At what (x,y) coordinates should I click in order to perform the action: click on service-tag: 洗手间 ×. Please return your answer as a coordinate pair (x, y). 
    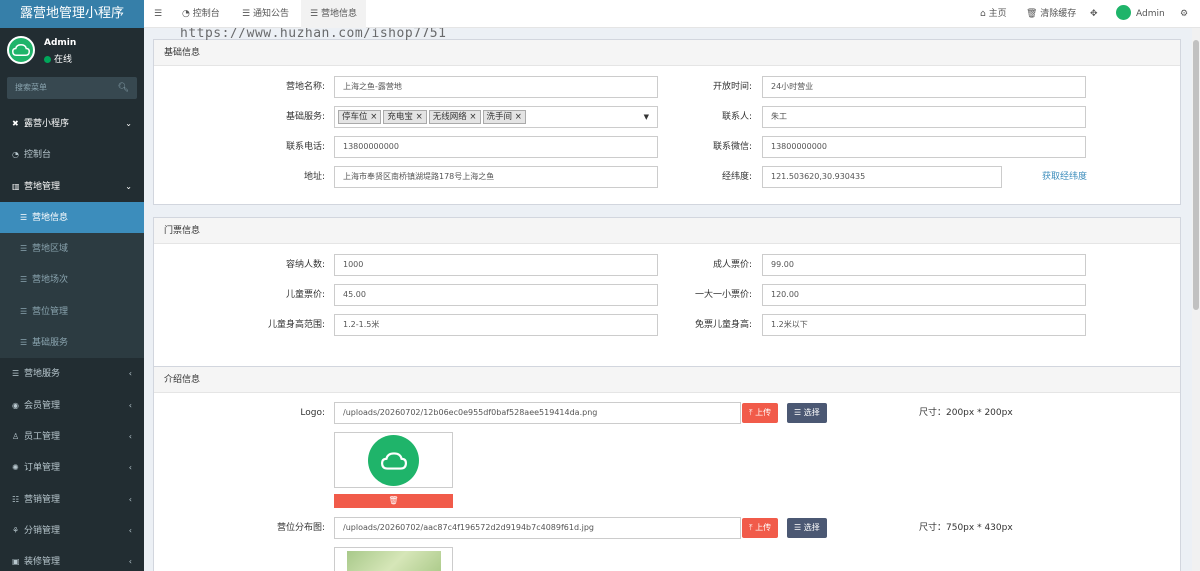
    Looking at the image, I should click on (504, 117).